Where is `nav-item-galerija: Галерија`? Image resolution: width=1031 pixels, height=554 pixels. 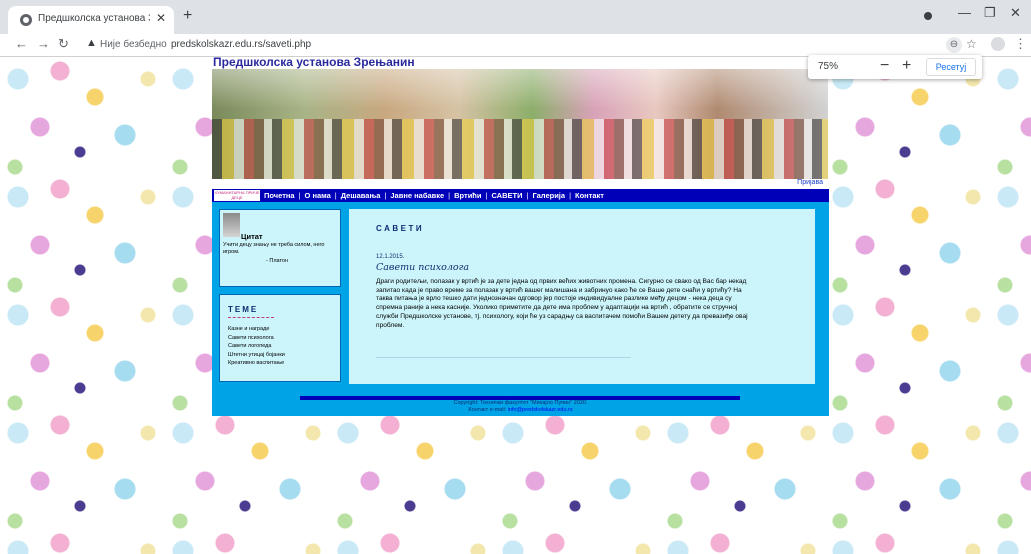
nav-item-galerija: Галерија is located at coordinates (548, 195).